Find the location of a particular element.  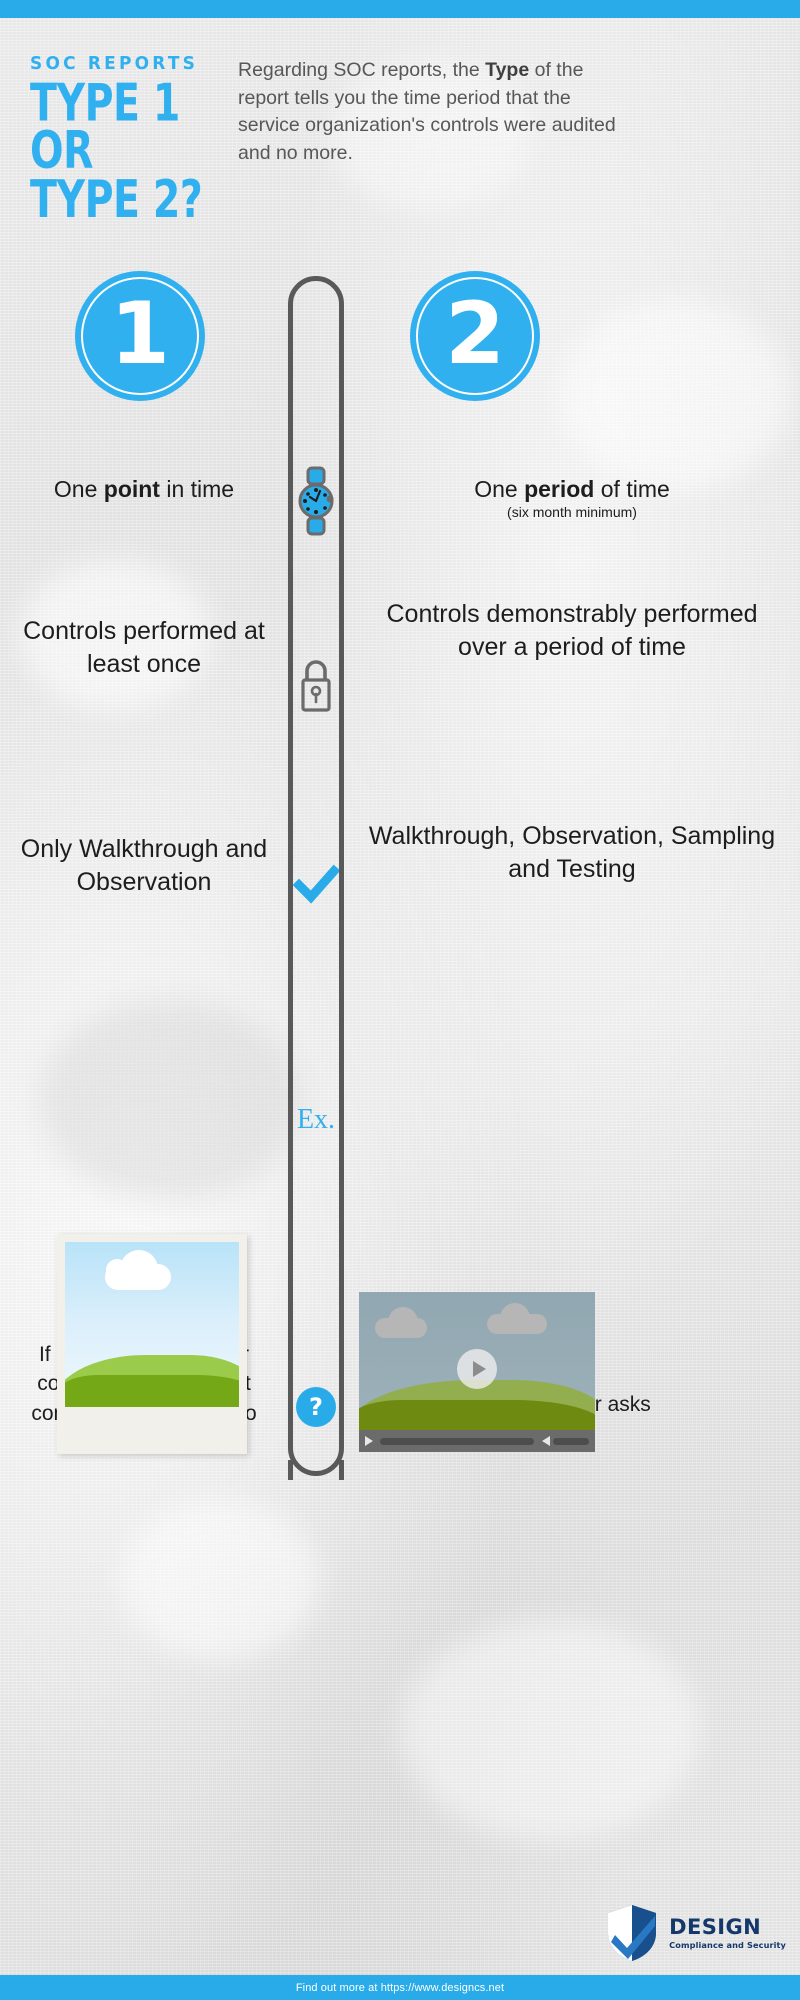

question-mark-label: ? is located at coordinates (316, 1407).